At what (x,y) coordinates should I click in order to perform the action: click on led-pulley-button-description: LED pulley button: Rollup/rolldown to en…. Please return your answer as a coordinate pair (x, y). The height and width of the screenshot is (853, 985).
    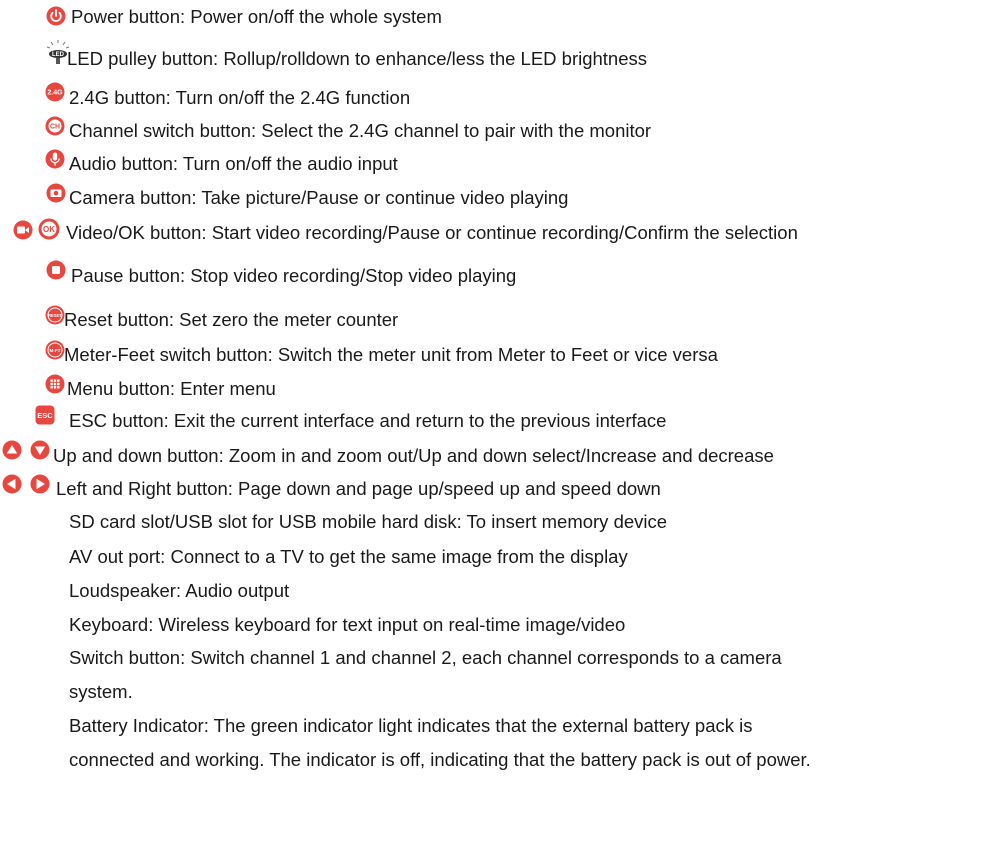
    Looking at the image, I should click on (357, 58).